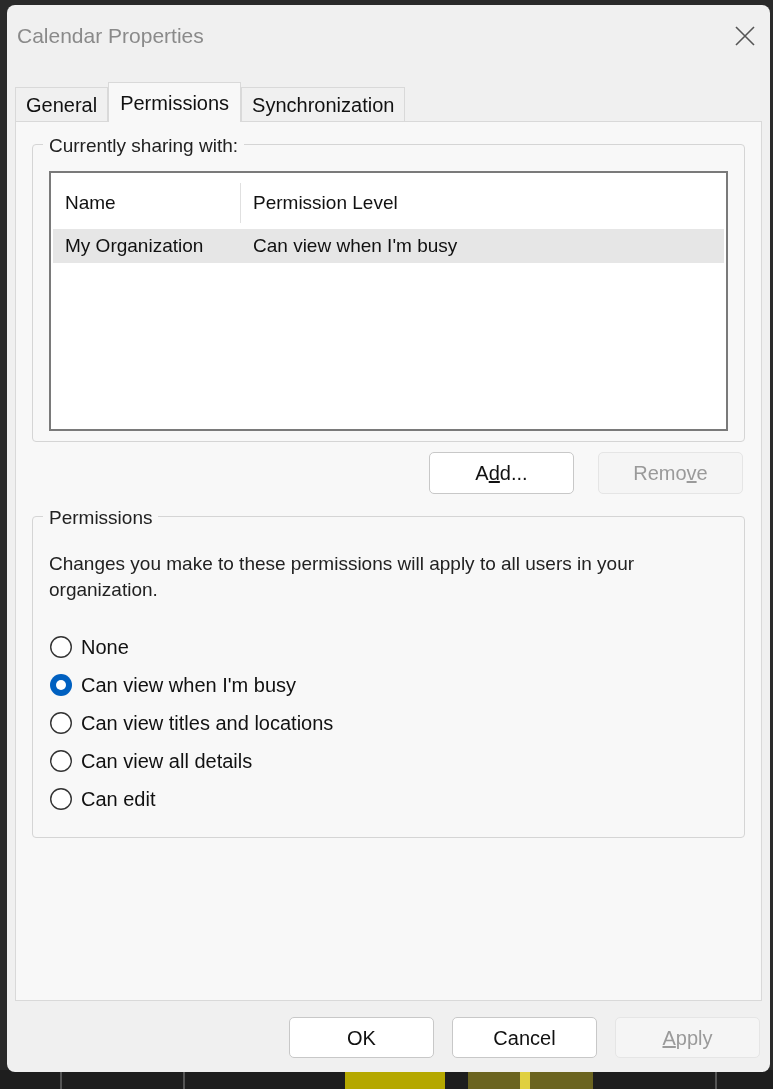 Image resolution: width=773 pixels, height=1089 pixels. I want to click on tab: General, so click(62, 104).